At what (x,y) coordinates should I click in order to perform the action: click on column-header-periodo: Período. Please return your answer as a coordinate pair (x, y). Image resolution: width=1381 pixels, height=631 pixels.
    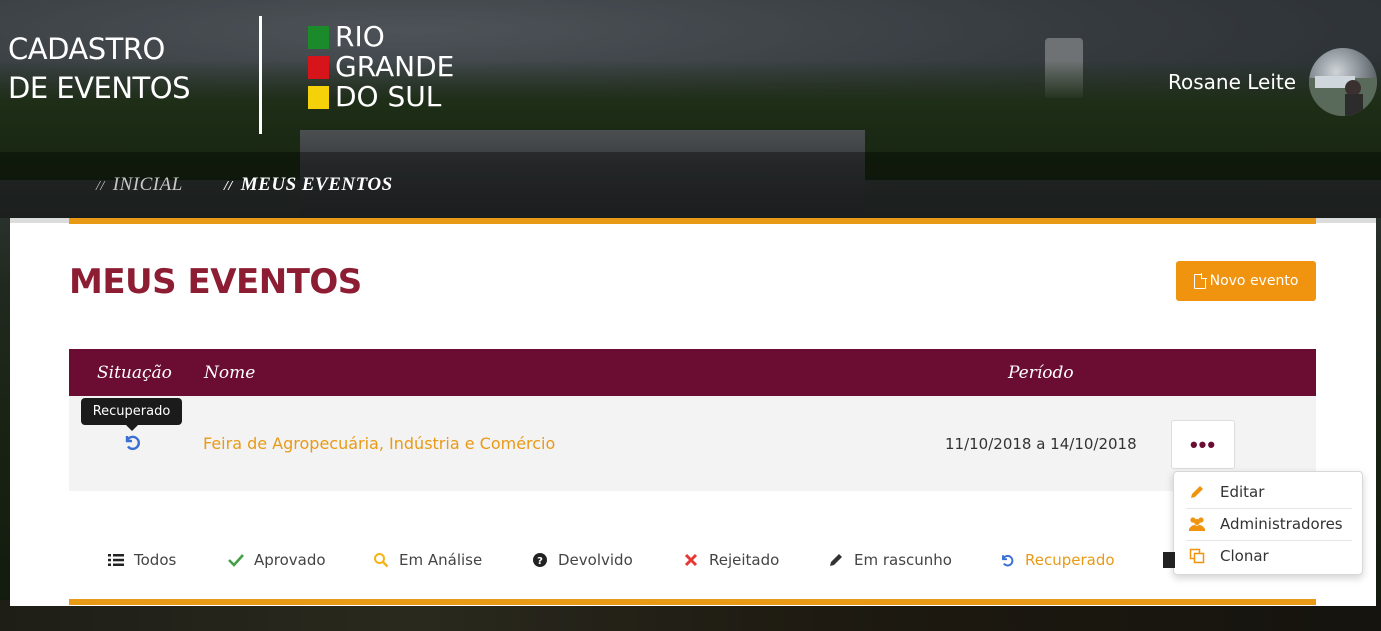
    Looking at the image, I should click on (1041, 373).